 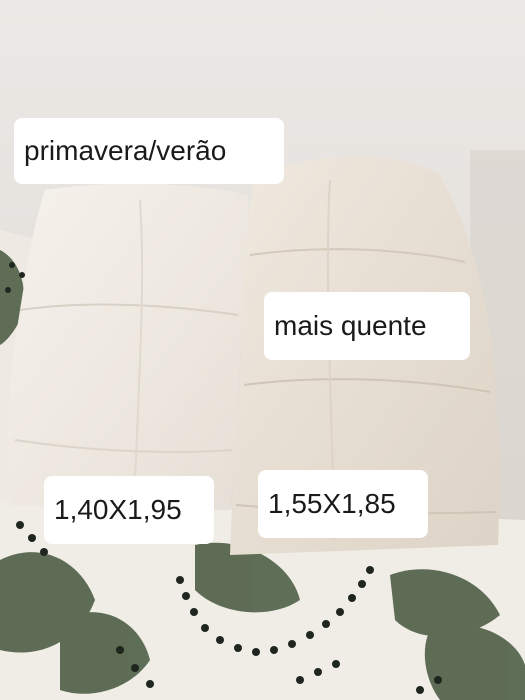 What do you see at coordinates (149, 151) in the screenshot?
I see `label-spring-summer: primavera/verão` at bounding box center [149, 151].